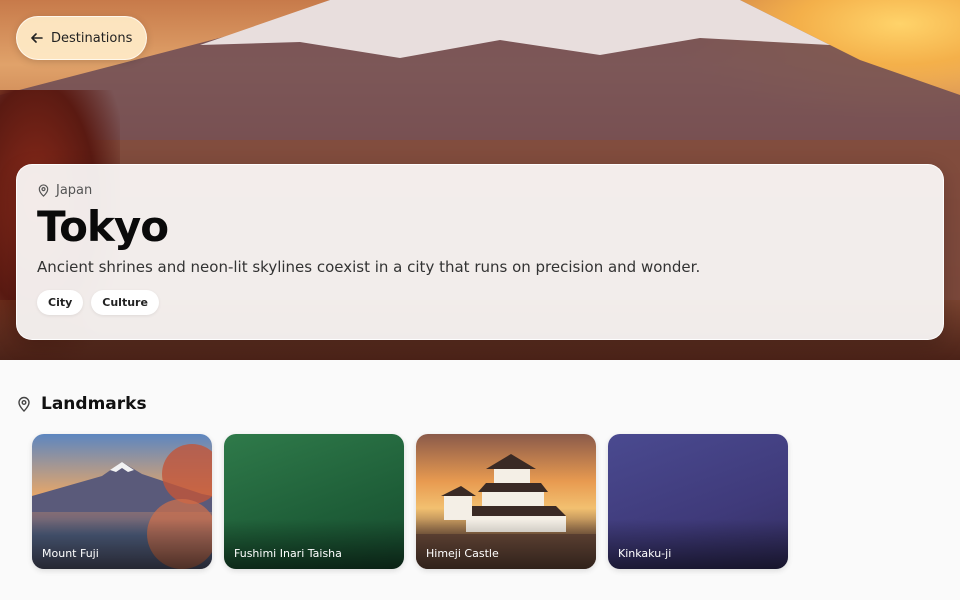  I want to click on landmark-card-himeji-castle: Himeji Castle, so click(506, 501).